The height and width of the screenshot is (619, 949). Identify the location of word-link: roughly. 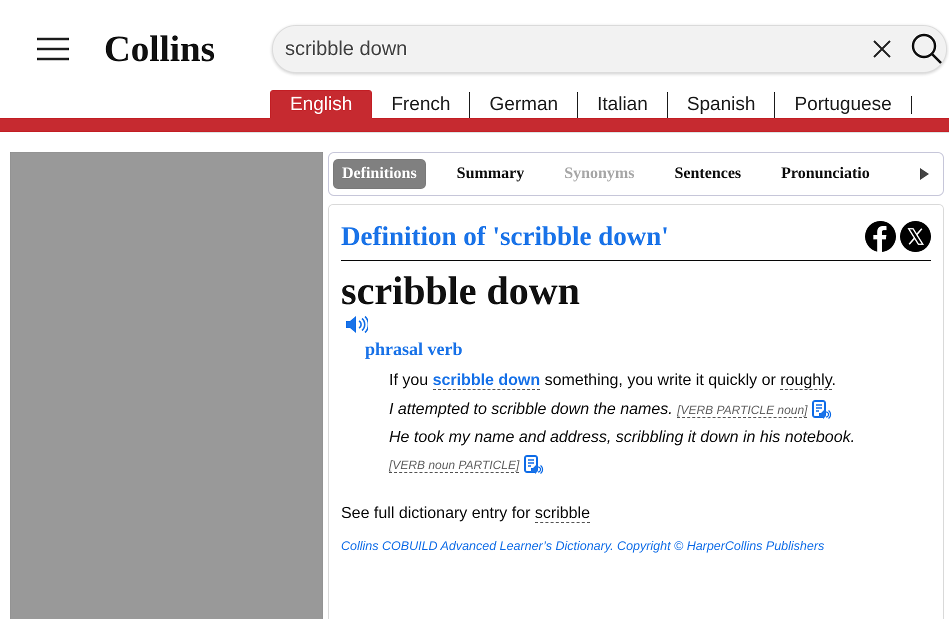
(806, 381).